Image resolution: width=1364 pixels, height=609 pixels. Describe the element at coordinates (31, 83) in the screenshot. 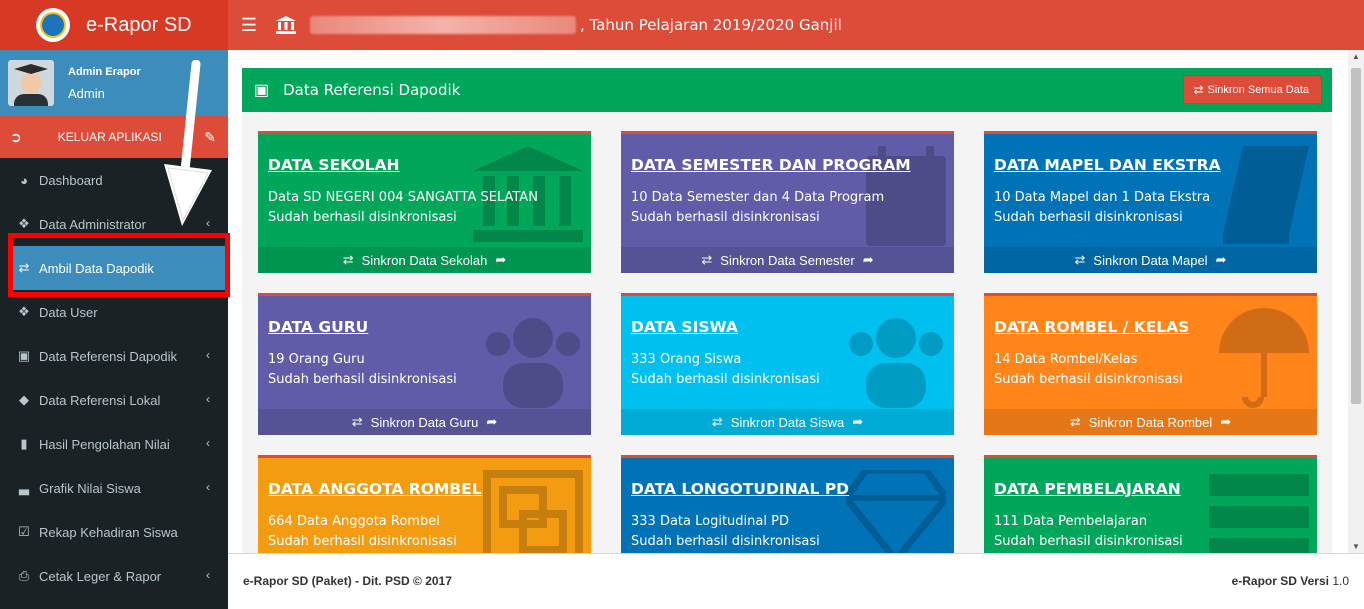

I see `avatar` at that location.